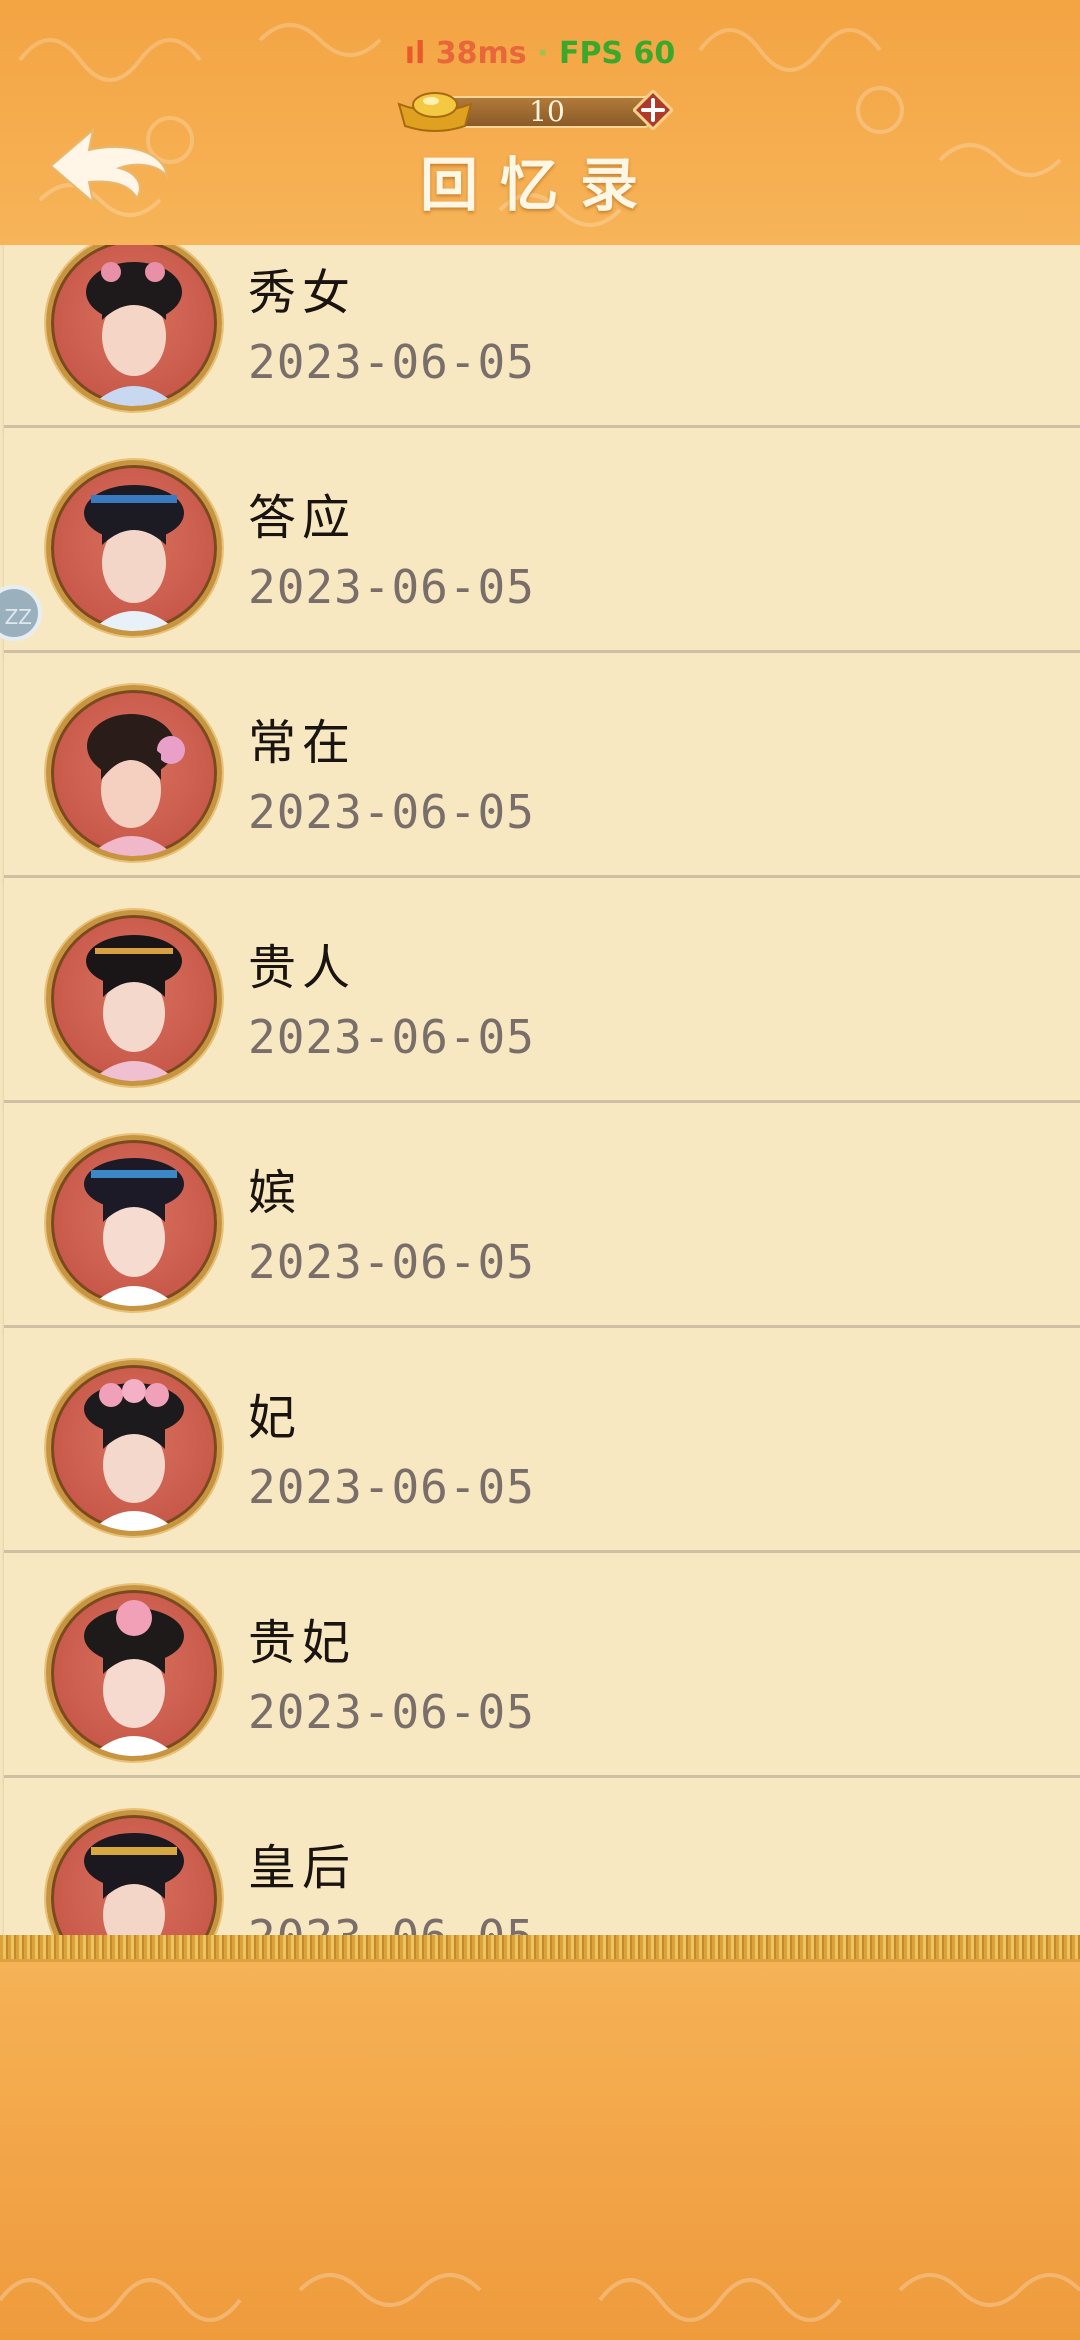  Describe the element at coordinates (542, 991) in the screenshot. I see `list-item: 贵人 2023-06-05` at that location.